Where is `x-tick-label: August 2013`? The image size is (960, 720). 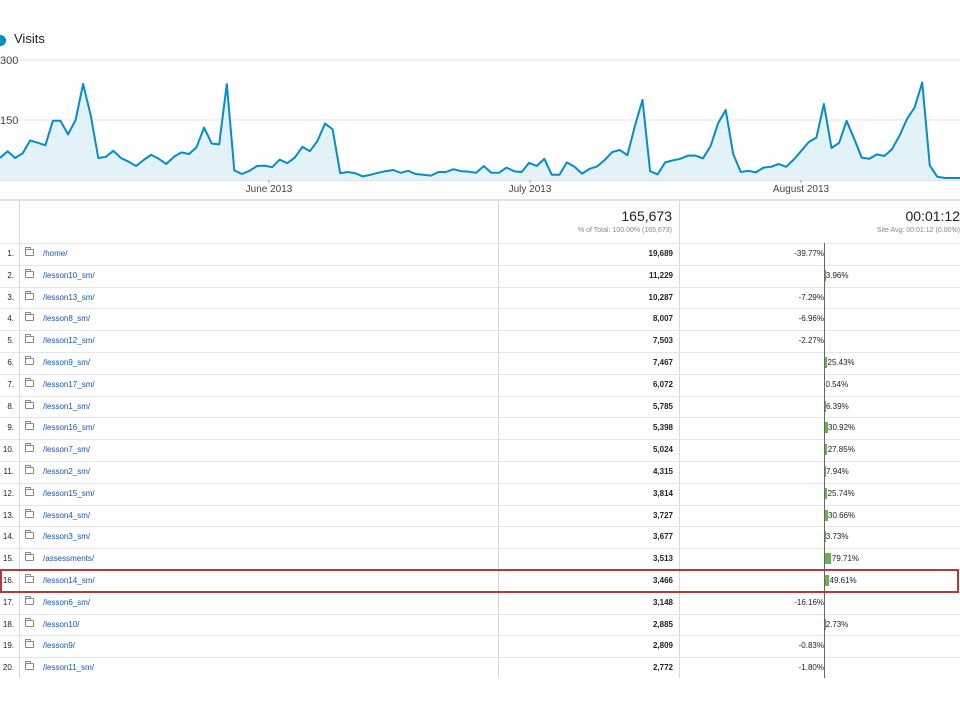
x-tick-label: August 2013 is located at coordinates (801, 189).